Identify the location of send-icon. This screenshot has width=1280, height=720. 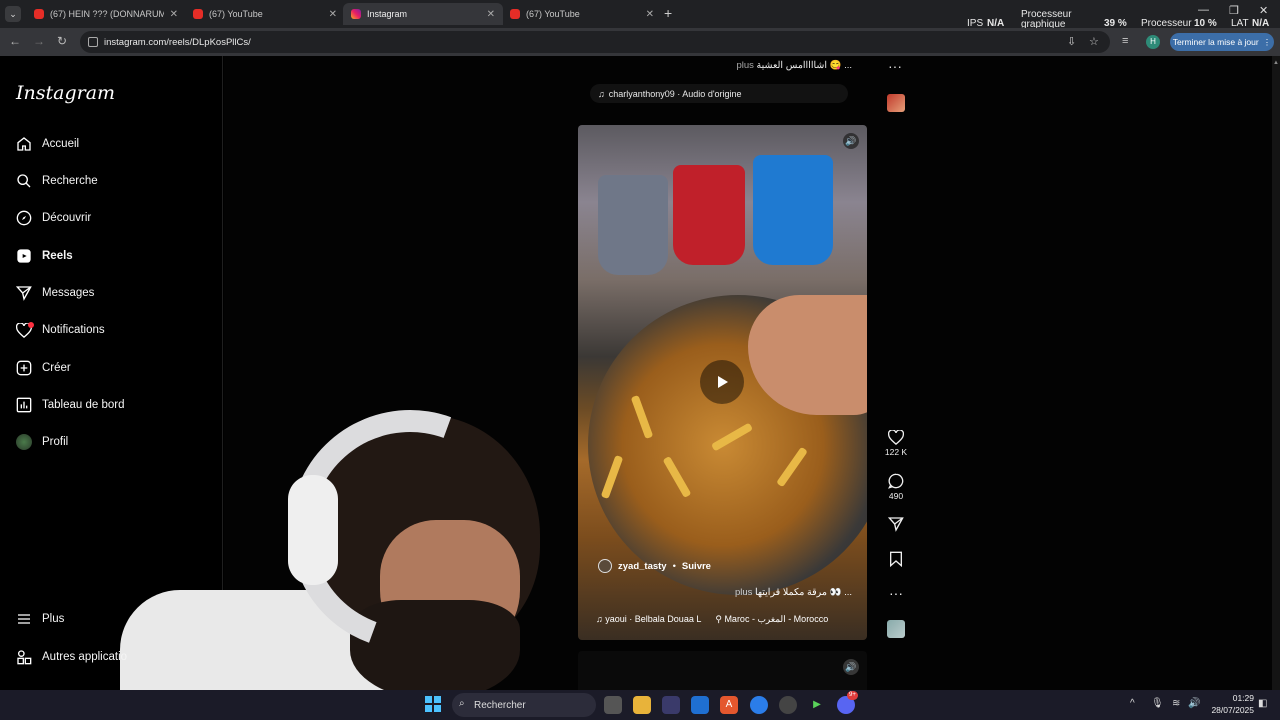
(895, 524).